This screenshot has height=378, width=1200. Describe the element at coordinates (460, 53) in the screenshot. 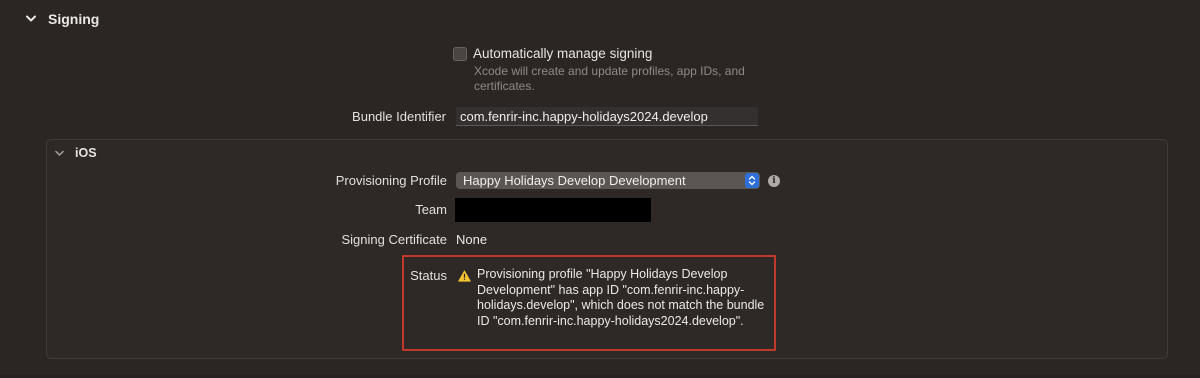

I see `auto-manage-signing-checkbox` at that location.